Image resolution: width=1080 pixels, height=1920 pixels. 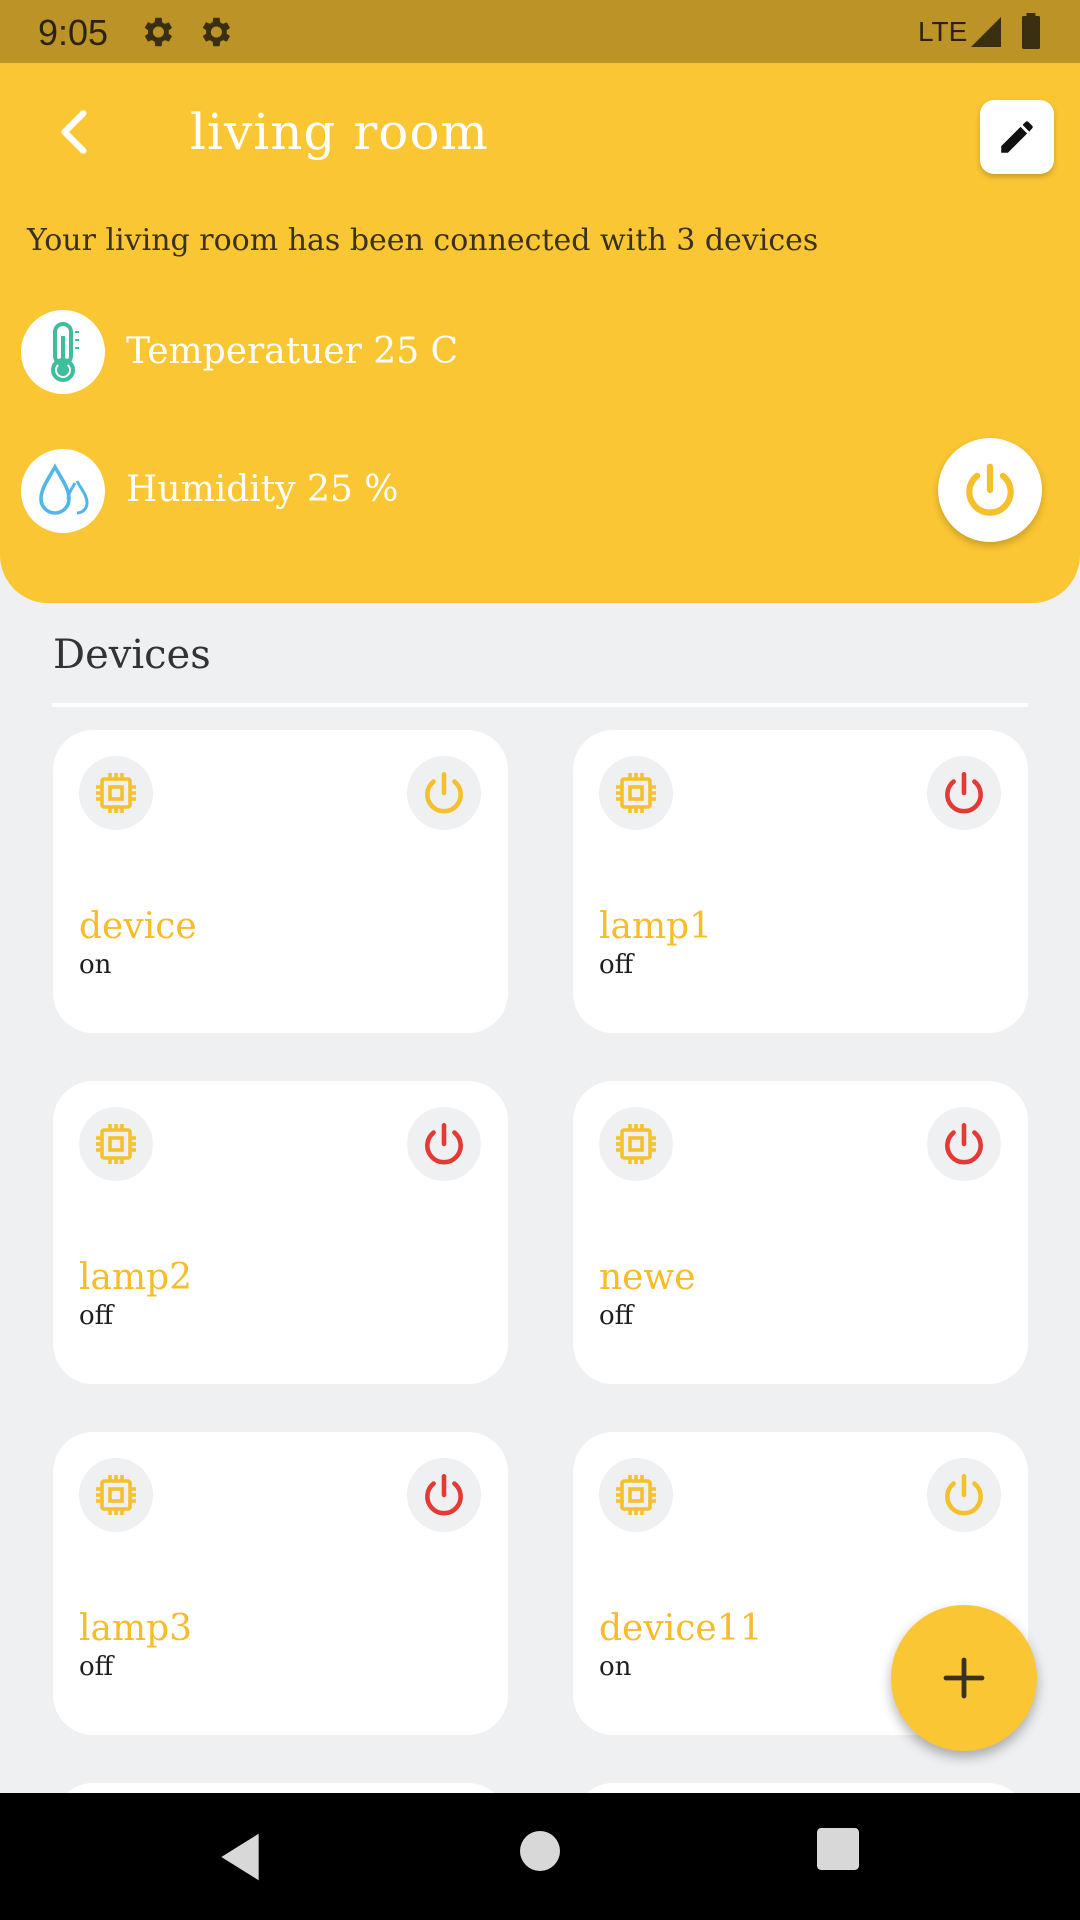 What do you see at coordinates (943, 31) in the screenshot?
I see `network-label: LTE` at bounding box center [943, 31].